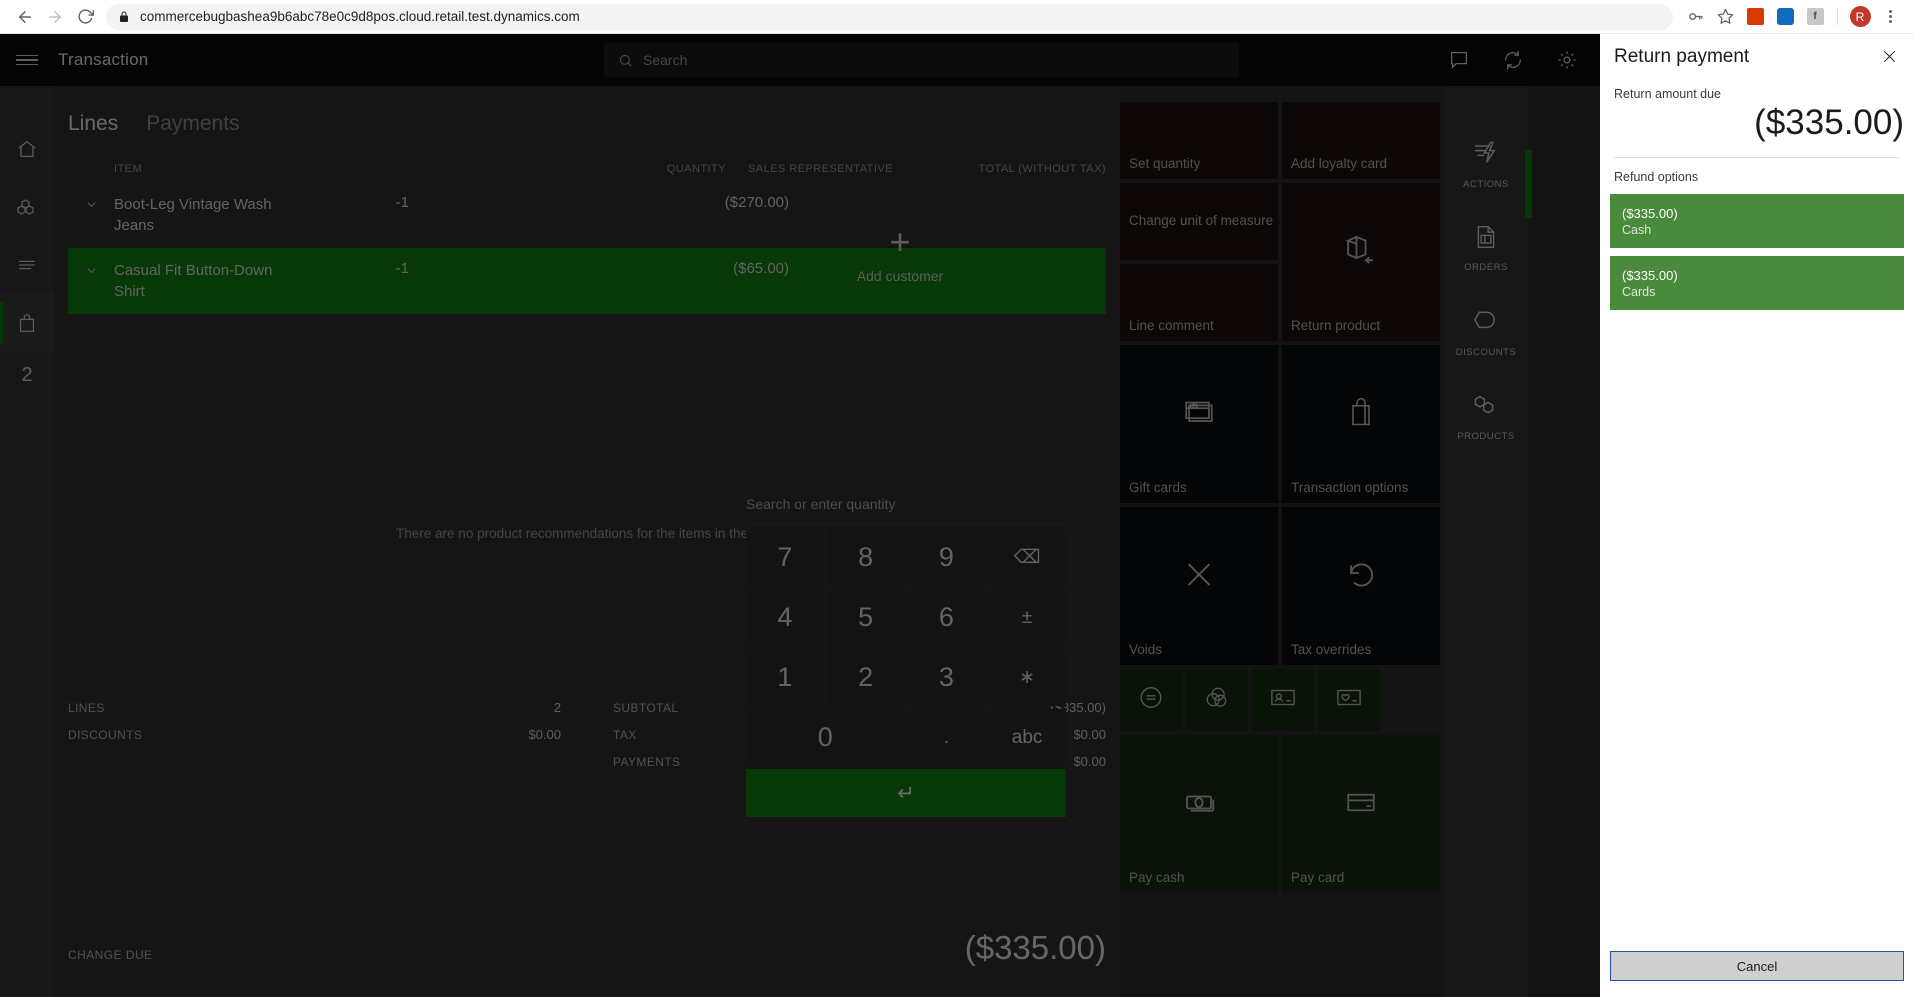 This screenshot has width=1914, height=997. Describe the element at coordinates (105, 734) in the screenshot. I see `totals-label-discounts: DISCOUNTS` at that location.